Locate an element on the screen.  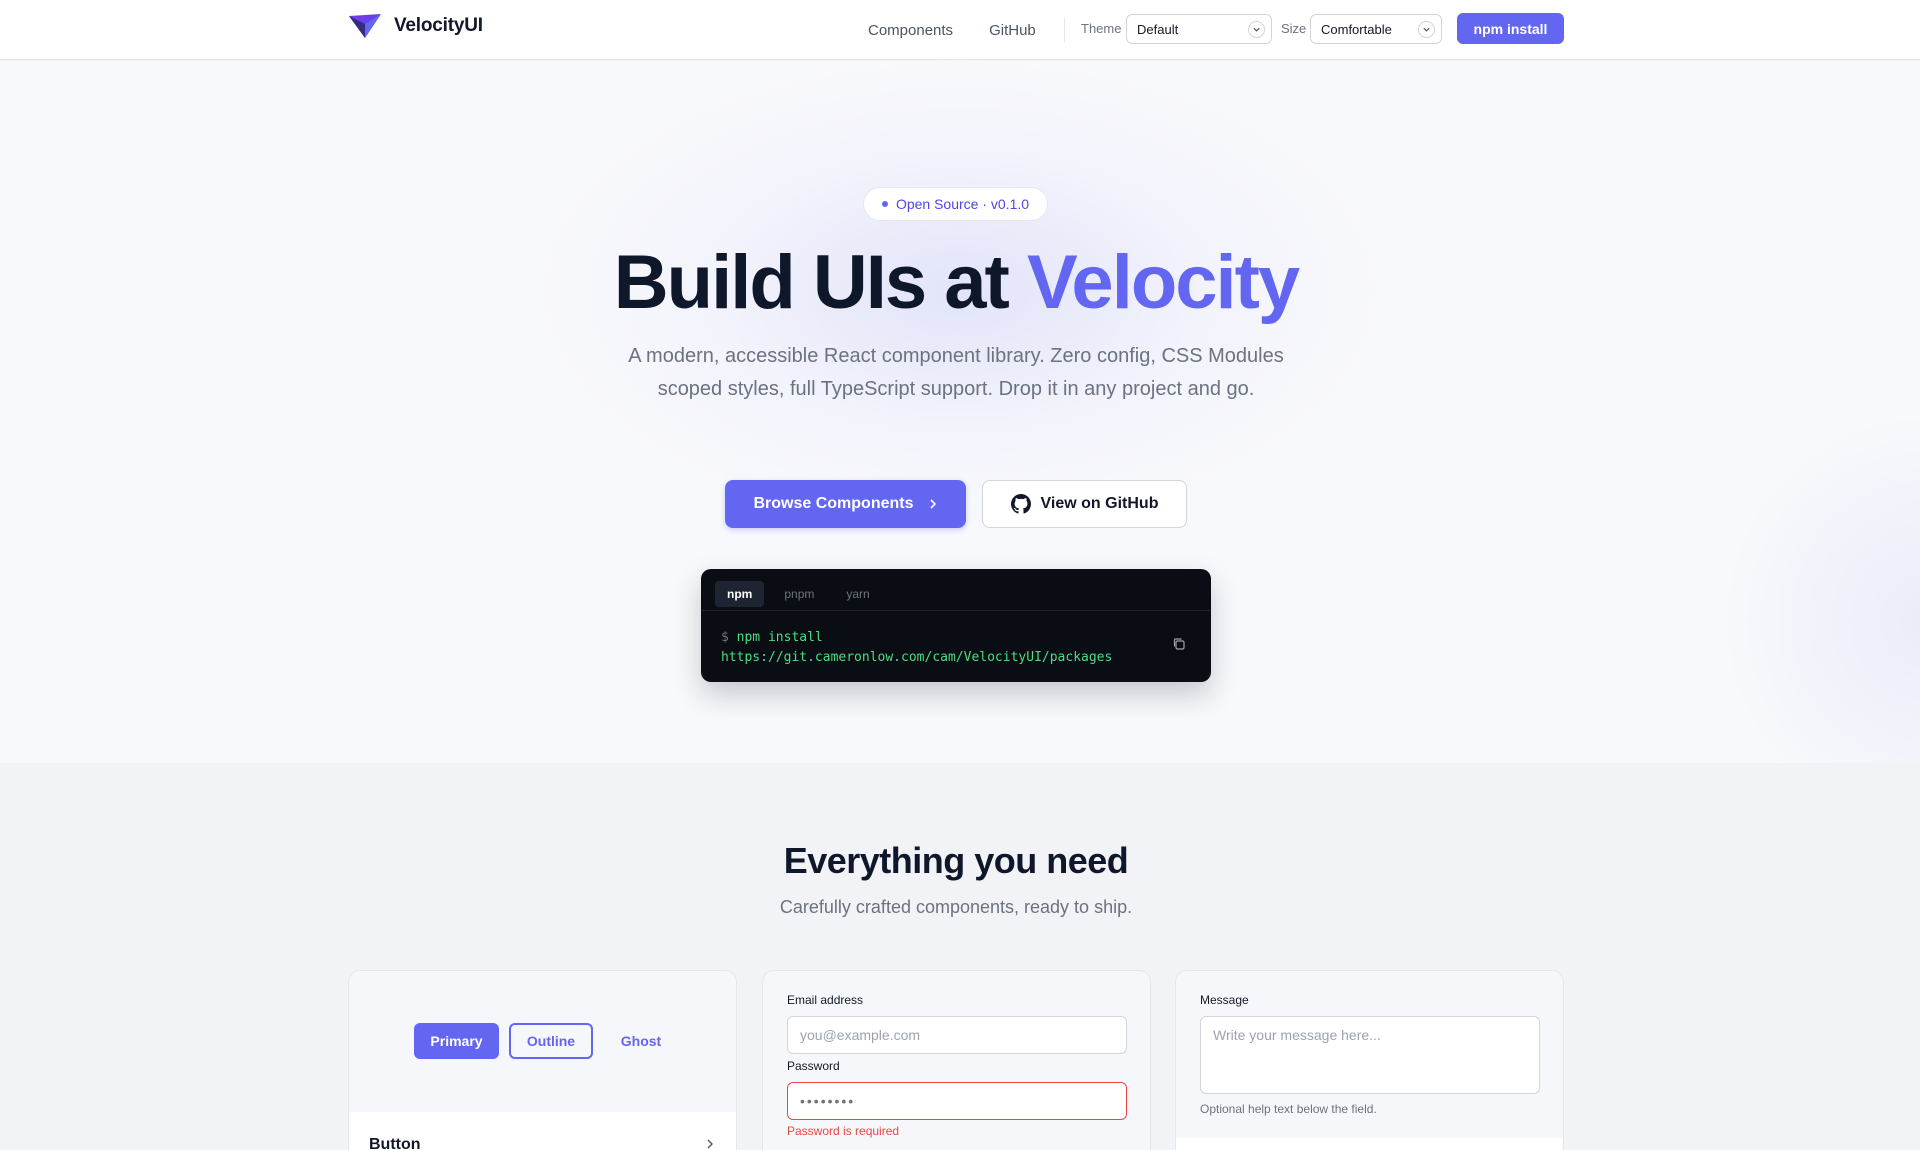
brand-name: VelocityUI is located at coordinates (438, 25).